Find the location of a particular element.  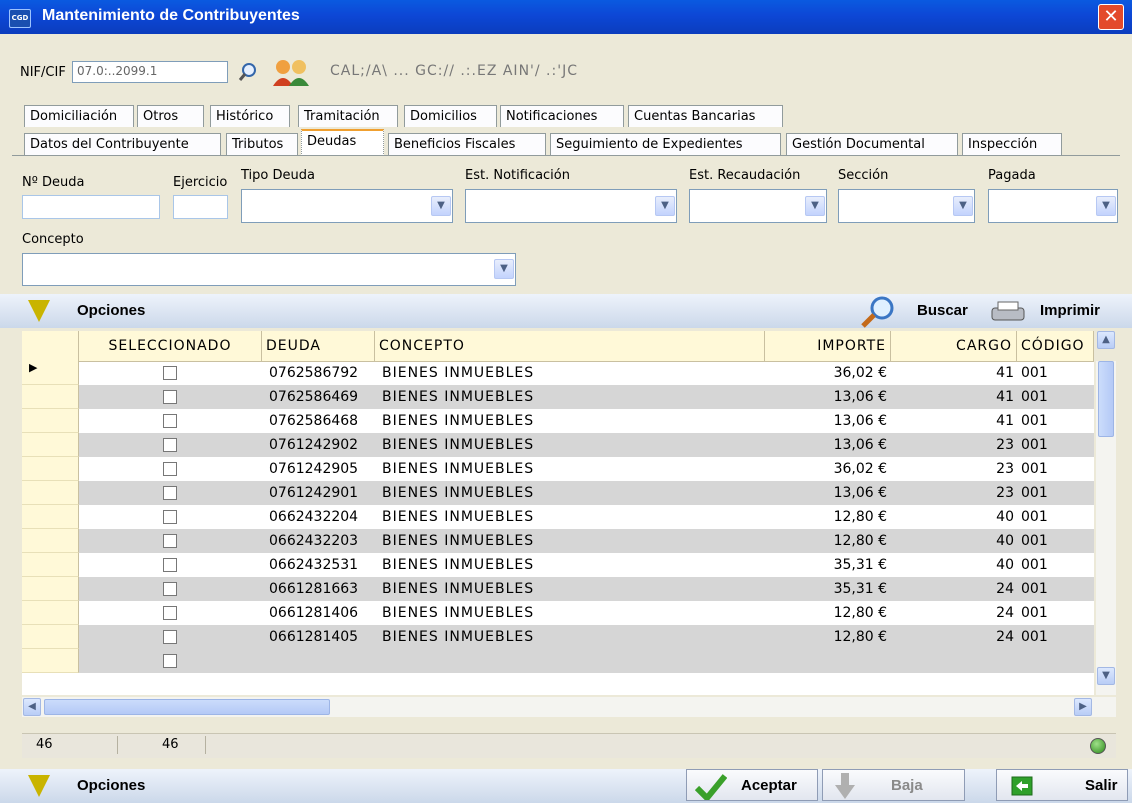

tab-seguimiento-expedientes: Seguimiento de Expedientes is located at coordinates (665, 144).